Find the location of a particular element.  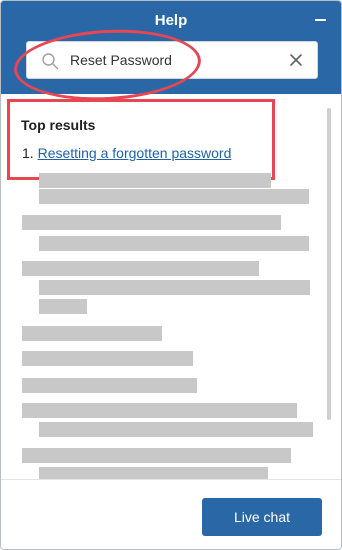

search-input is located at coordinates (170, 60).